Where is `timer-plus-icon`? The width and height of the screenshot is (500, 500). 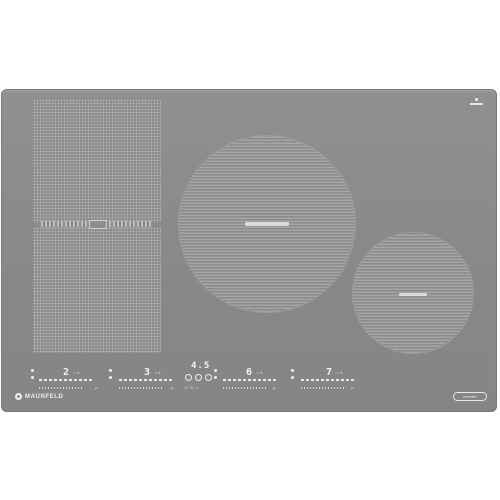
timer-plus-icon is located at coordinates (208, 377).